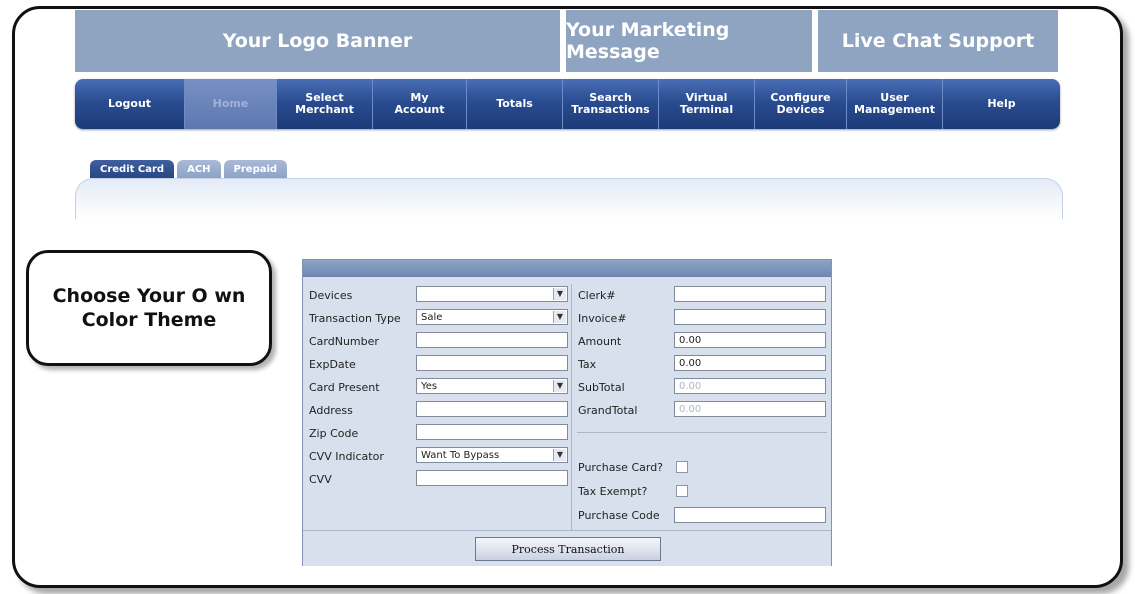  Describe the element at coordinates (587, 364) in the screenshot. I see `tax-label: Tax` at that location.